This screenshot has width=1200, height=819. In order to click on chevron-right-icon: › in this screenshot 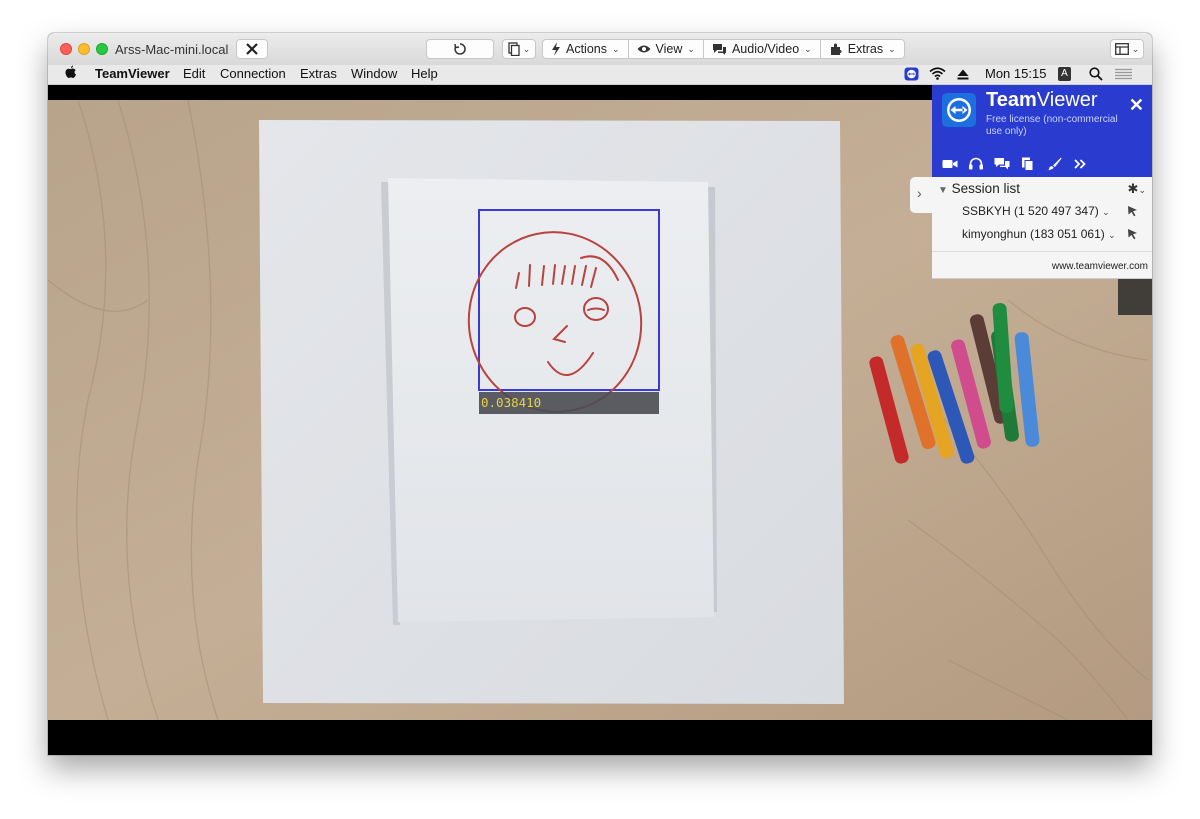, I will do `click(919, 193)`.